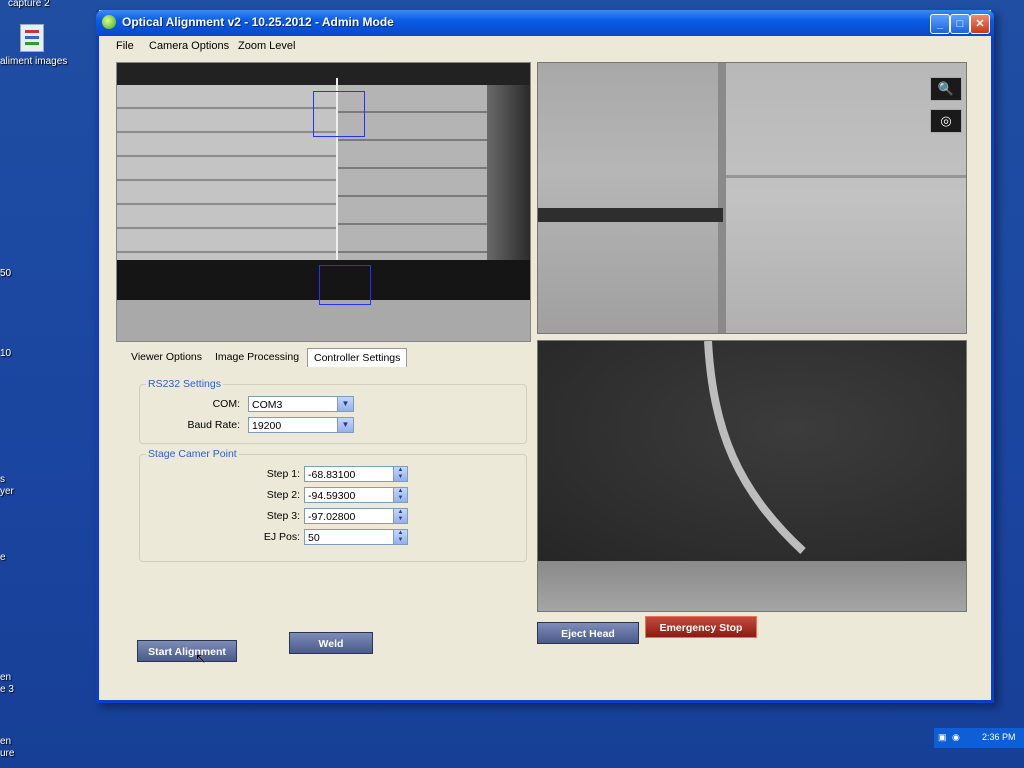  I want to click on step-3-value: -97.02800, so click(332, 517).